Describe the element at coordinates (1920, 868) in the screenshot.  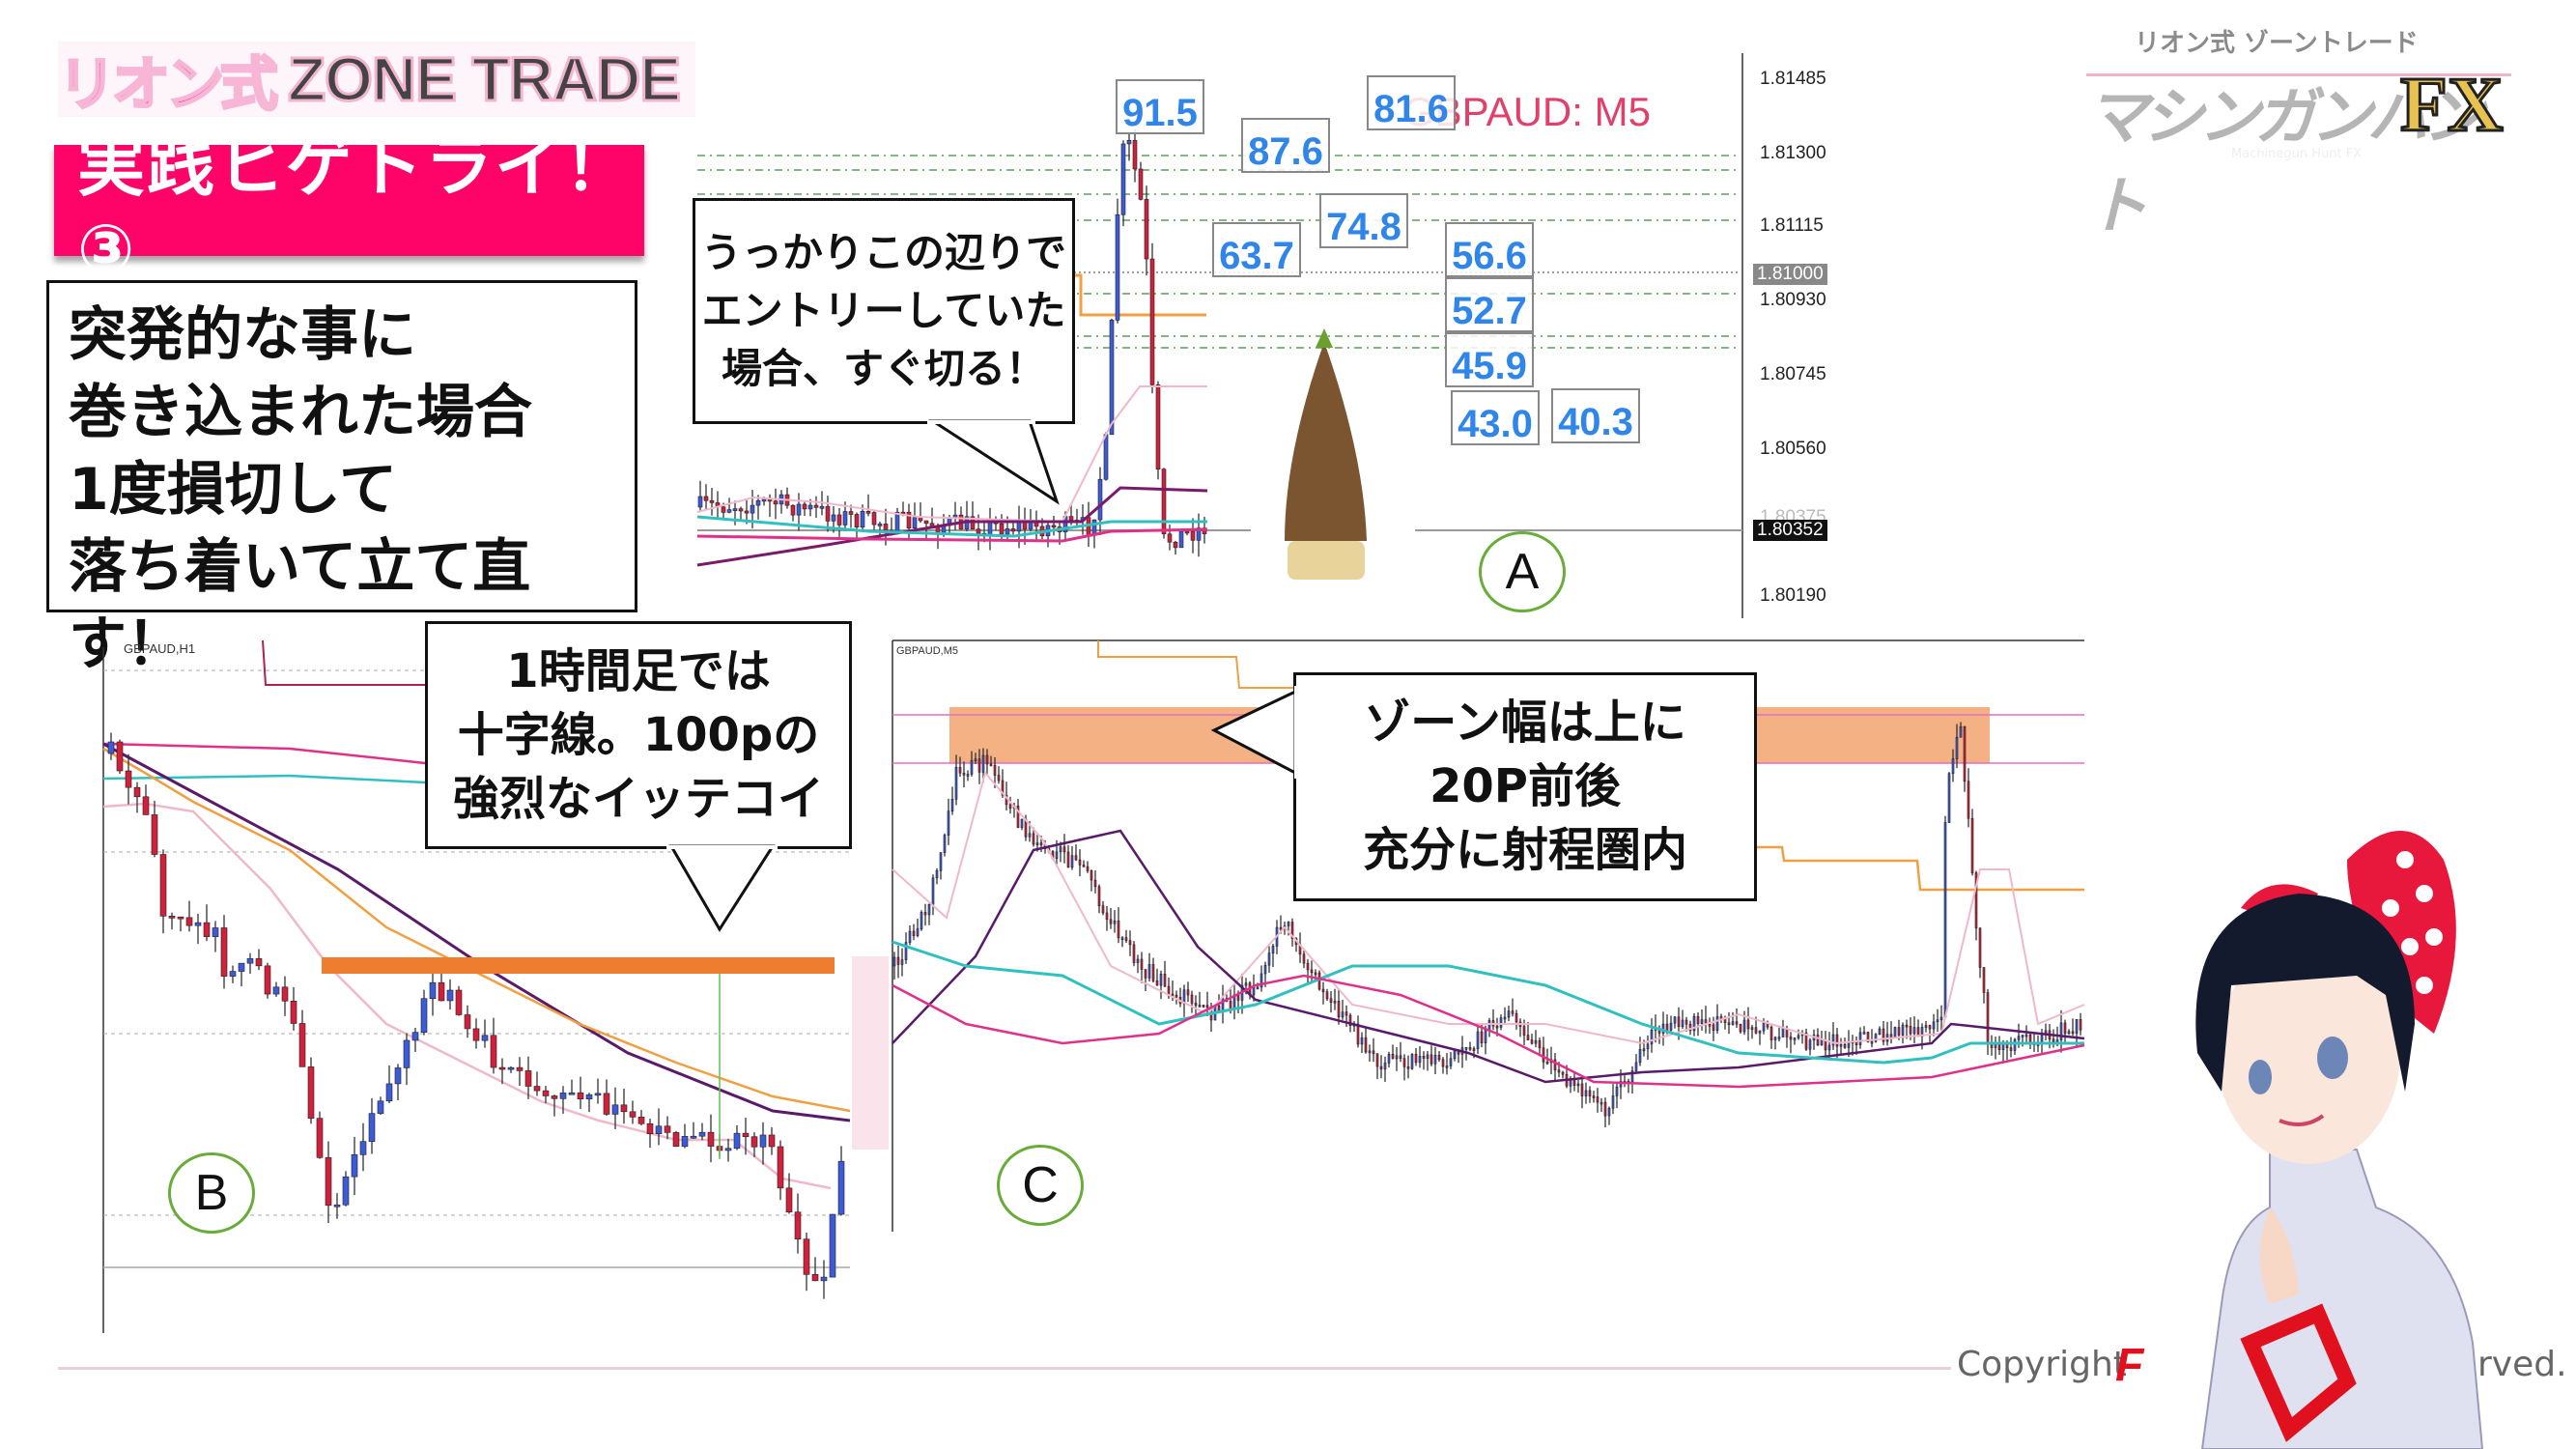
I see `stop-line` at that location.